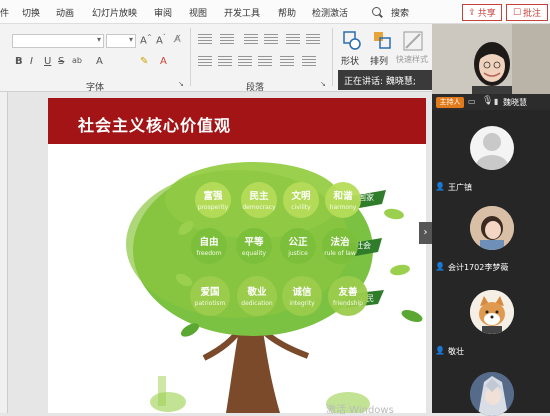  I want to click on value-cn-label: 爱国, so click(209, 292).